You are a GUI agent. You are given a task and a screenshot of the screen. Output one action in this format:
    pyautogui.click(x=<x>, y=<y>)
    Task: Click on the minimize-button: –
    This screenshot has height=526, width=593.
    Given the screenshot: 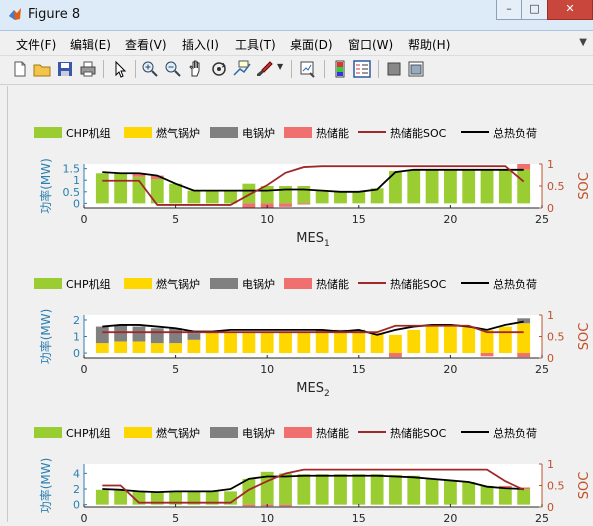 What is the action you would take?
    pyautogui.click(x=509, y=10)
    